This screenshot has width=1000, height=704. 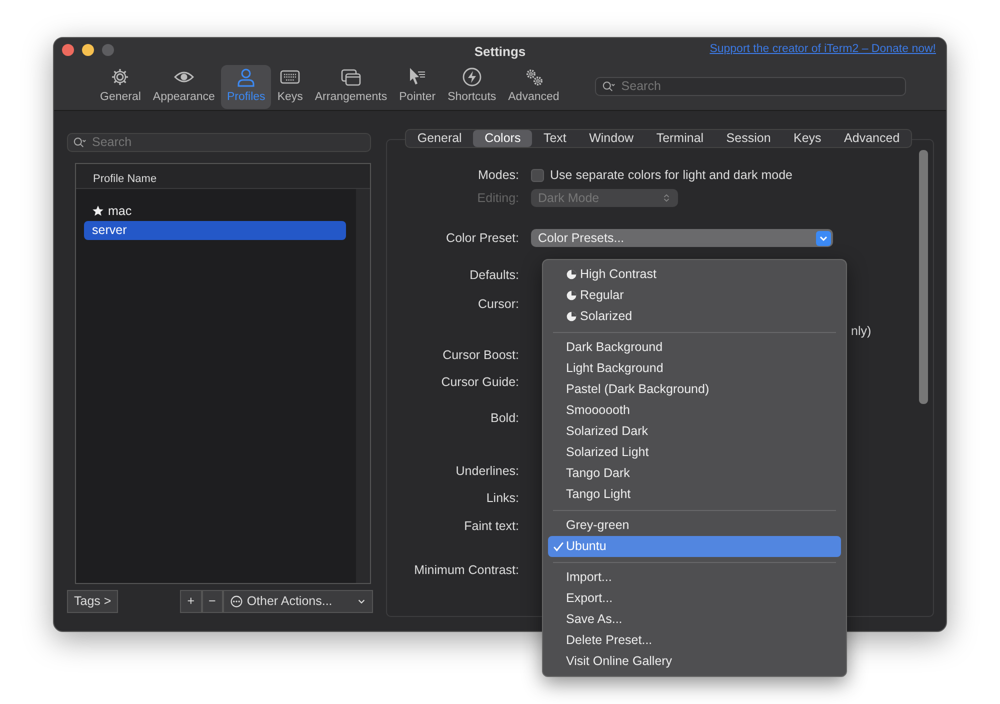 I want to click on gear-icon, so click(x=120, y=76).